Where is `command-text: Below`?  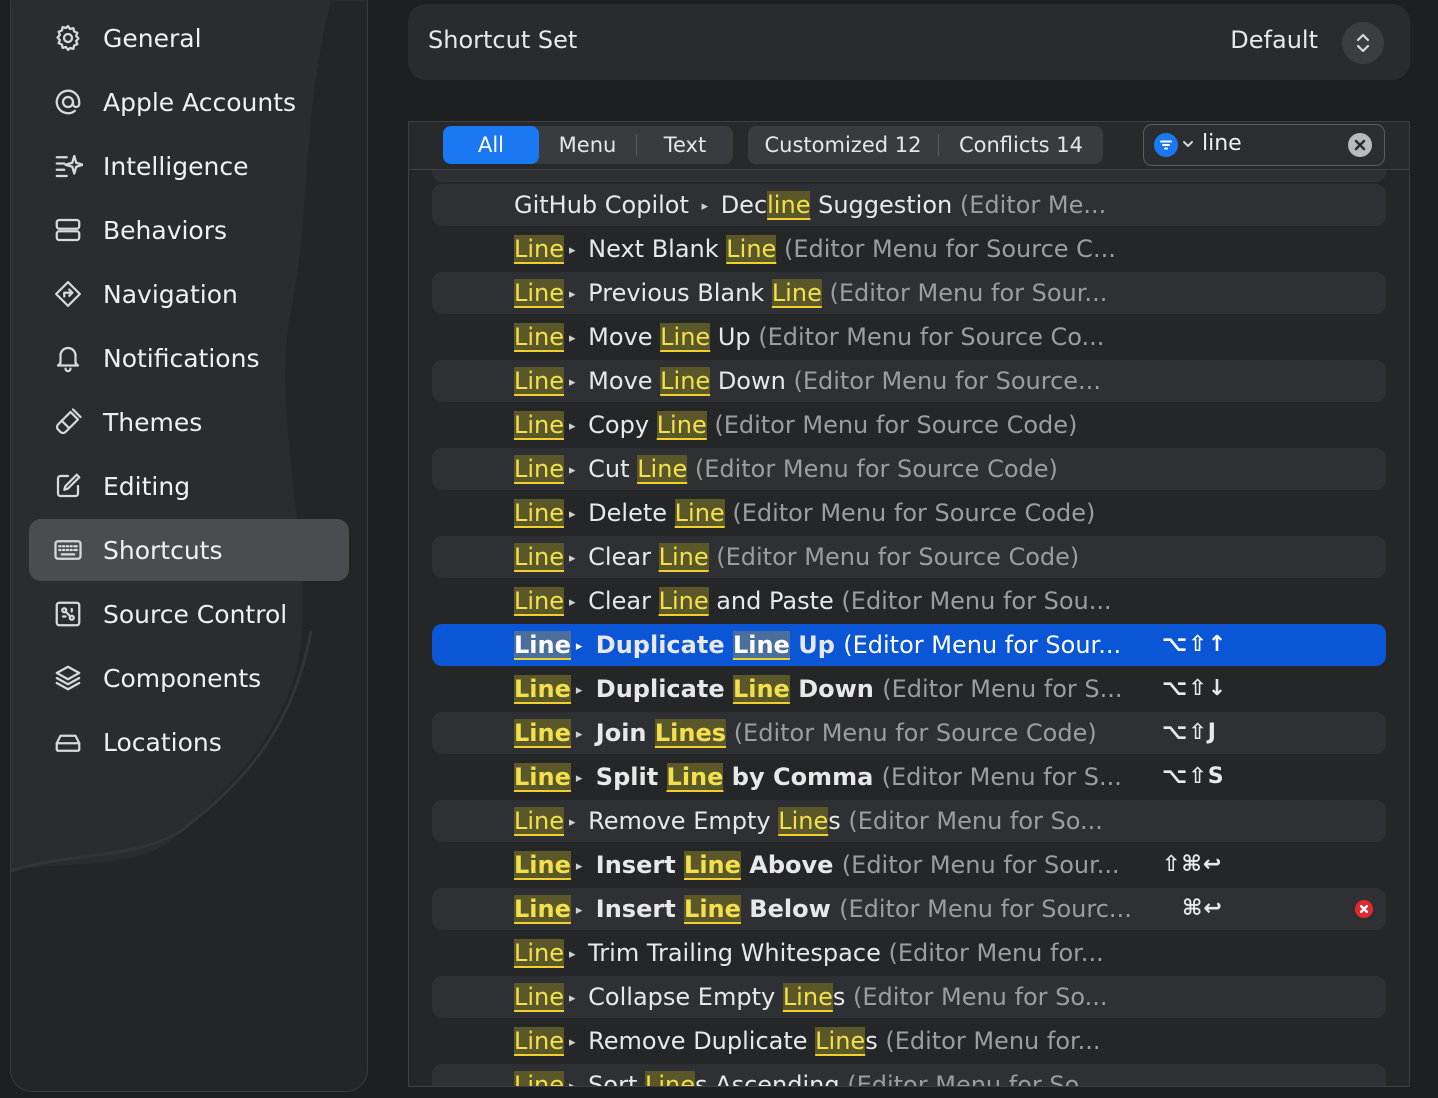
command-text: Below is located at coordinates (790, 909).